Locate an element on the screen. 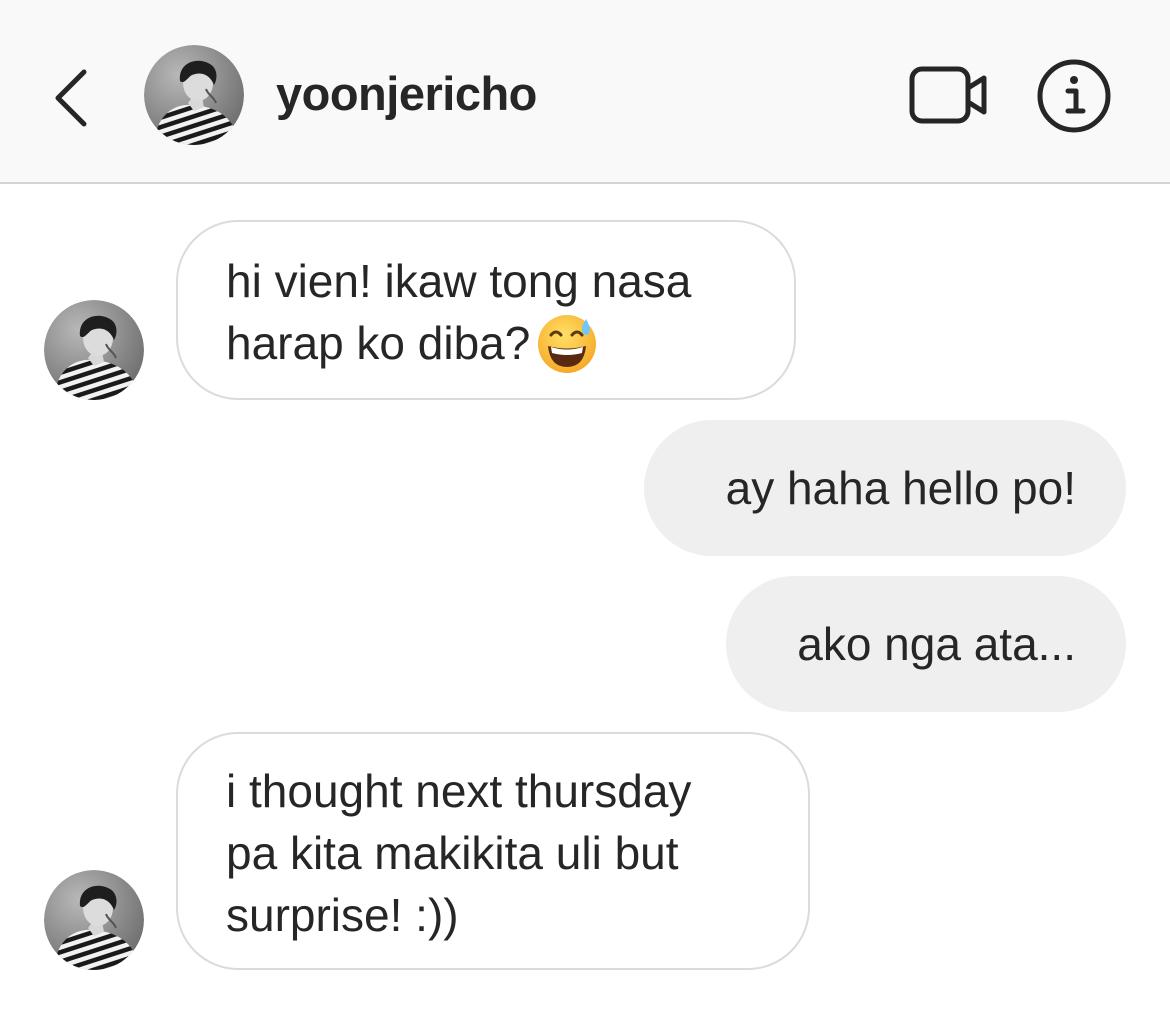 The image size is (1170, 1011). message-text: i thought next thursday is located at coordinates (459, 791).